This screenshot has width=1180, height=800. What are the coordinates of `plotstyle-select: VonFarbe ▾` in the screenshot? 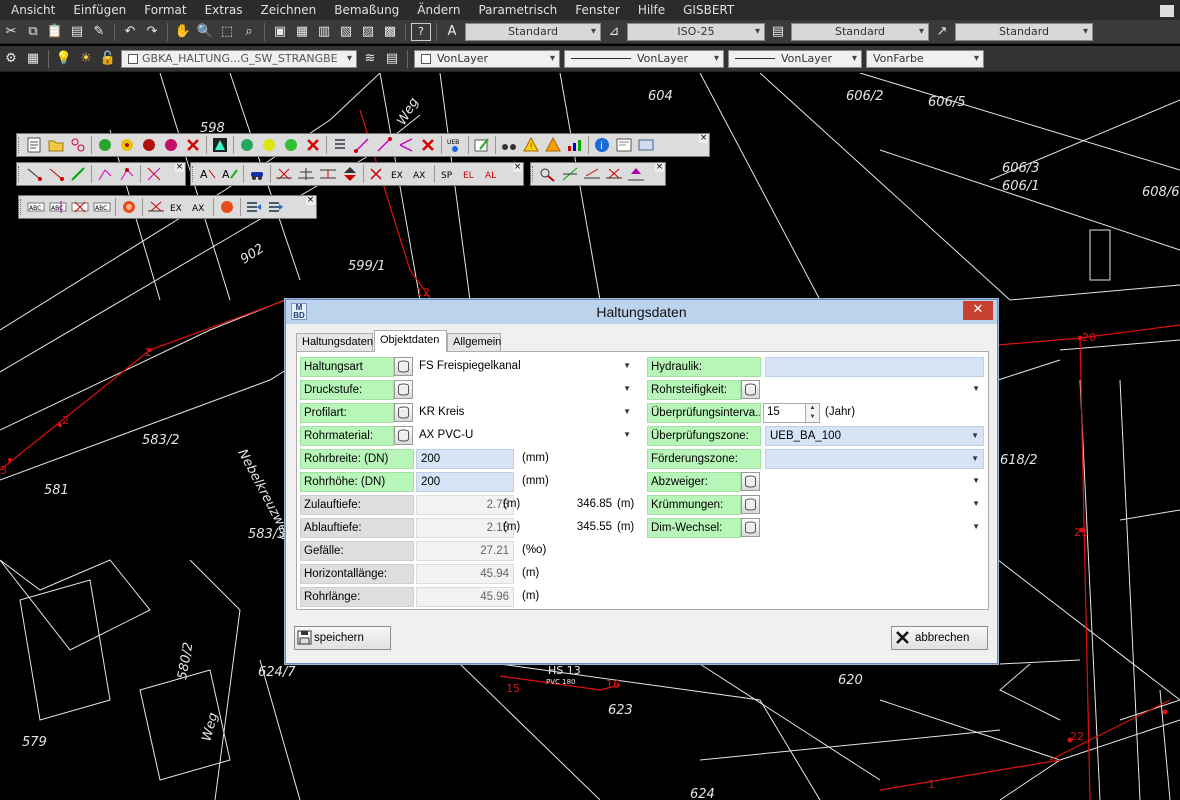 It's located at (925, 58).